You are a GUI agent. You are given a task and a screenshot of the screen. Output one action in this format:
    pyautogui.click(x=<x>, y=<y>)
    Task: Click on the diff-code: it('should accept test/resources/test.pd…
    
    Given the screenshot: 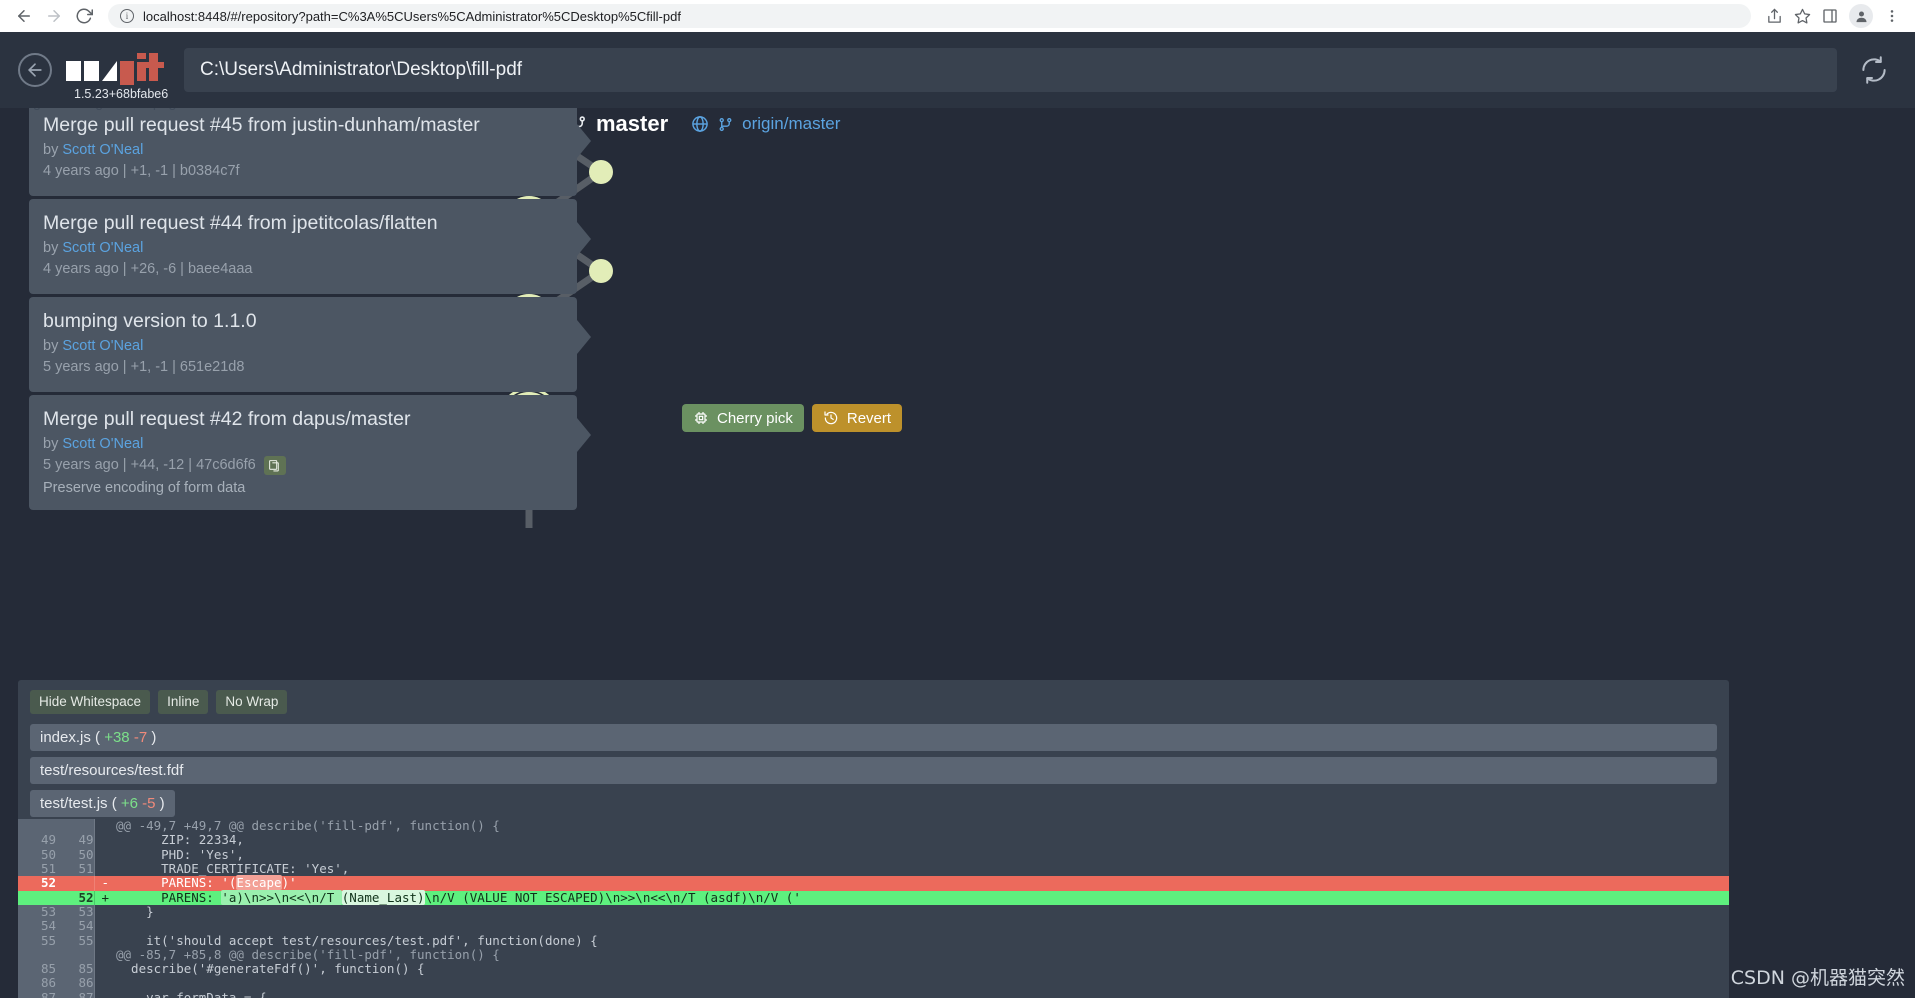 What is the action you would take?
    pyautogui.click(x=357, y=940)
    